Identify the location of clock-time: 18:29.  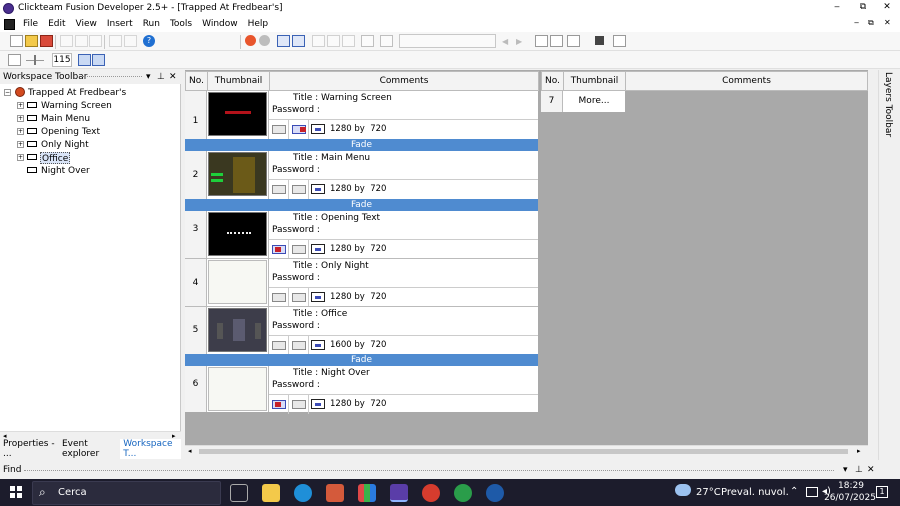
(851, 486).